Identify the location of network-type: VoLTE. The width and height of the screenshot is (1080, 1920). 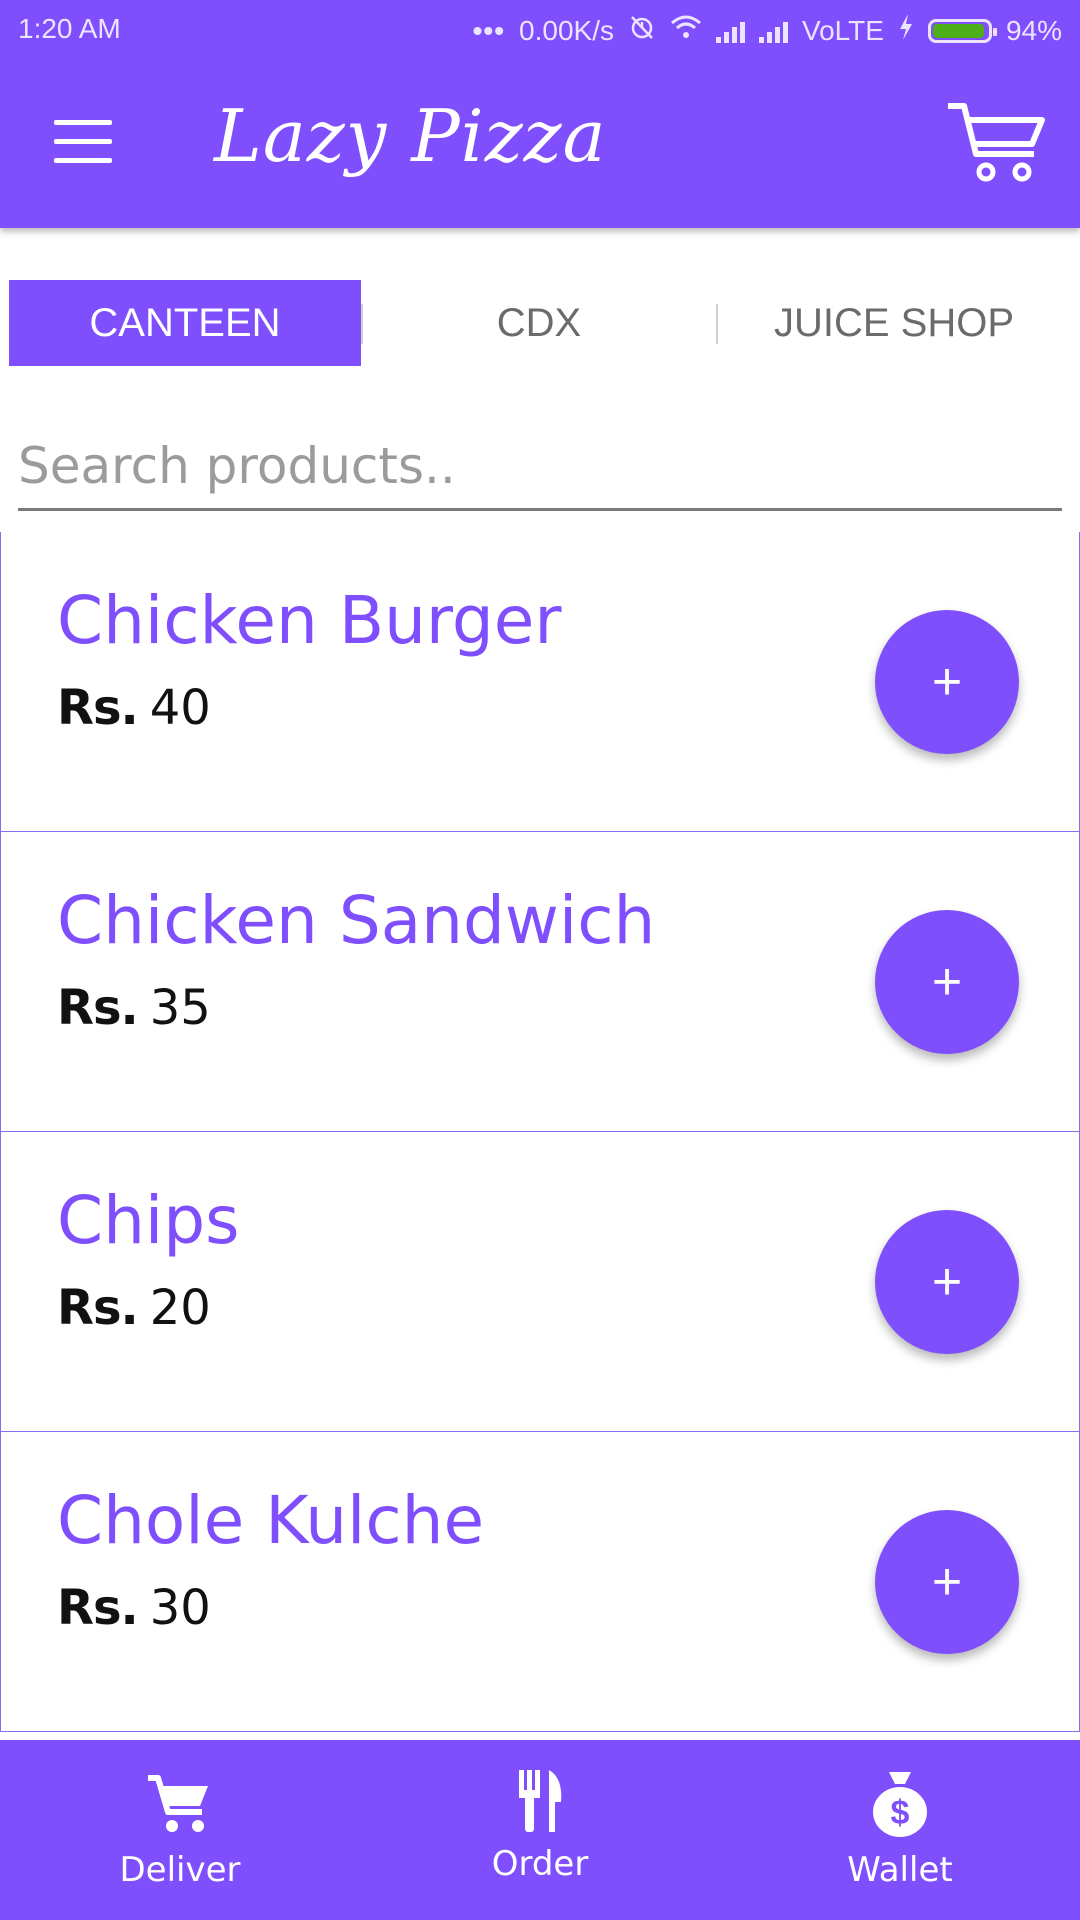
(842, 30).